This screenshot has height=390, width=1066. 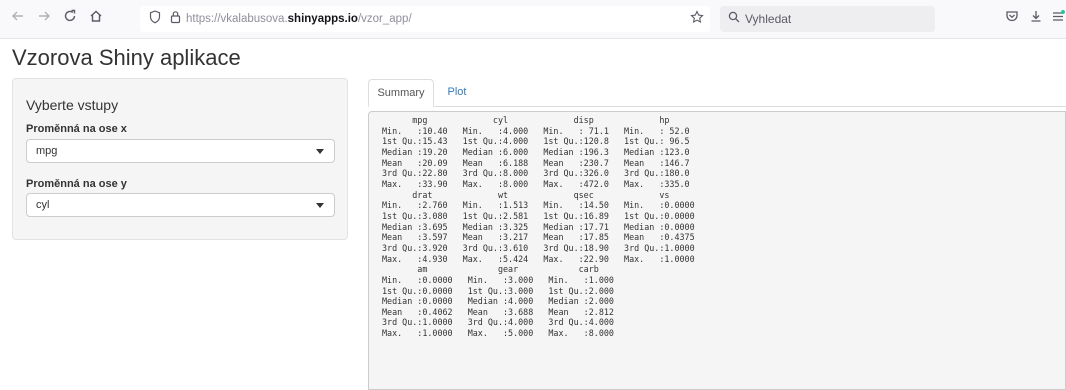 What do you see at coordinates (44, 19) in the screenshot?
I see `forward-arrow-icon` at bounding box center [44, 19].